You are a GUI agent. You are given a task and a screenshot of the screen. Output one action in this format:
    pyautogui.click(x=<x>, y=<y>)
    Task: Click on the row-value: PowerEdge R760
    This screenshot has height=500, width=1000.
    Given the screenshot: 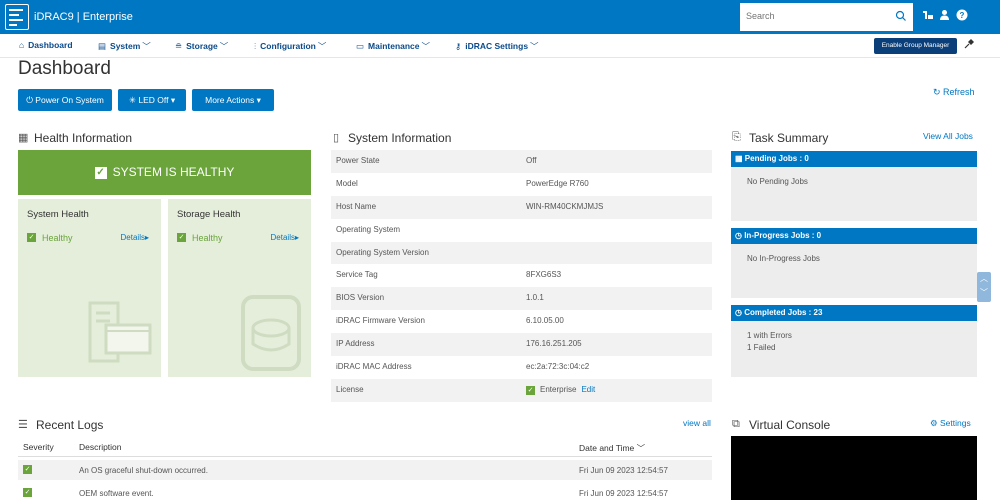 What is the action you would take?
    pyautogui.click(x=557, y=183)
    